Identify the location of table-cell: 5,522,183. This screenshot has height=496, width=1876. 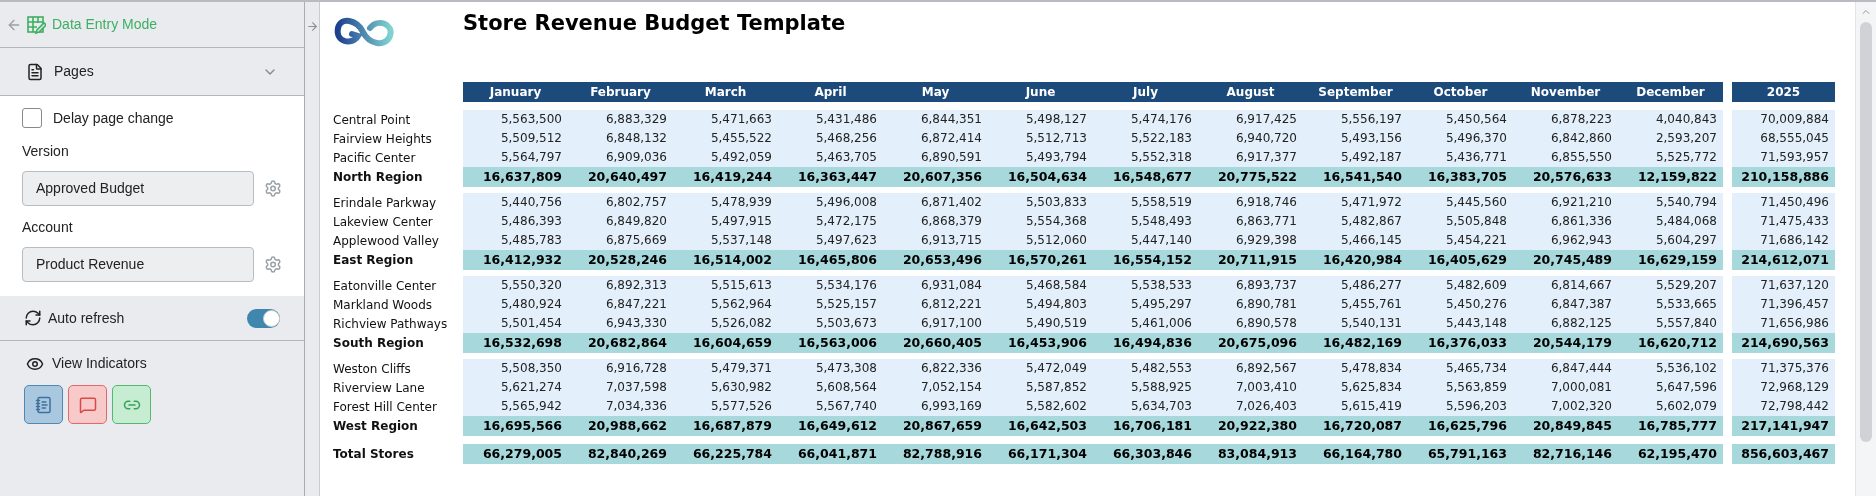
(1145, 138).